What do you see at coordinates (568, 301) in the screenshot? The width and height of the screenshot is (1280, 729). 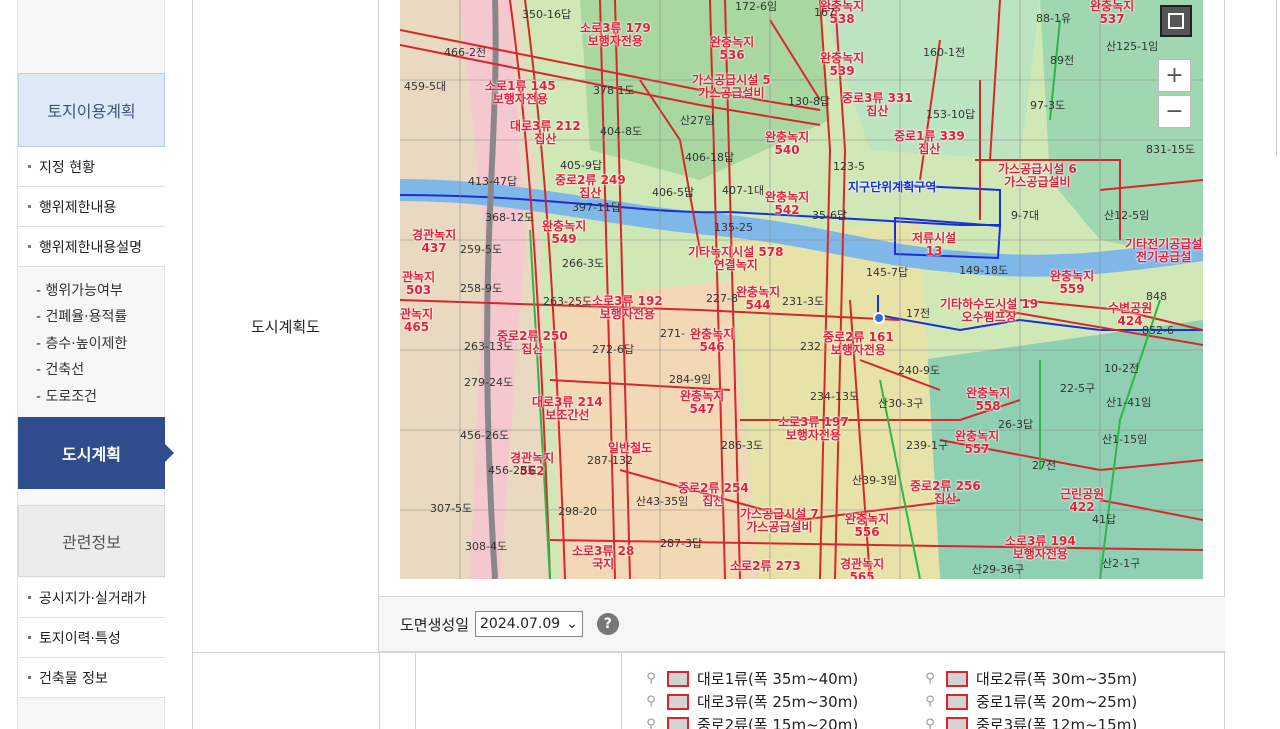 I see `parcel-number: 263-25도` at bounding box center [568, 301].